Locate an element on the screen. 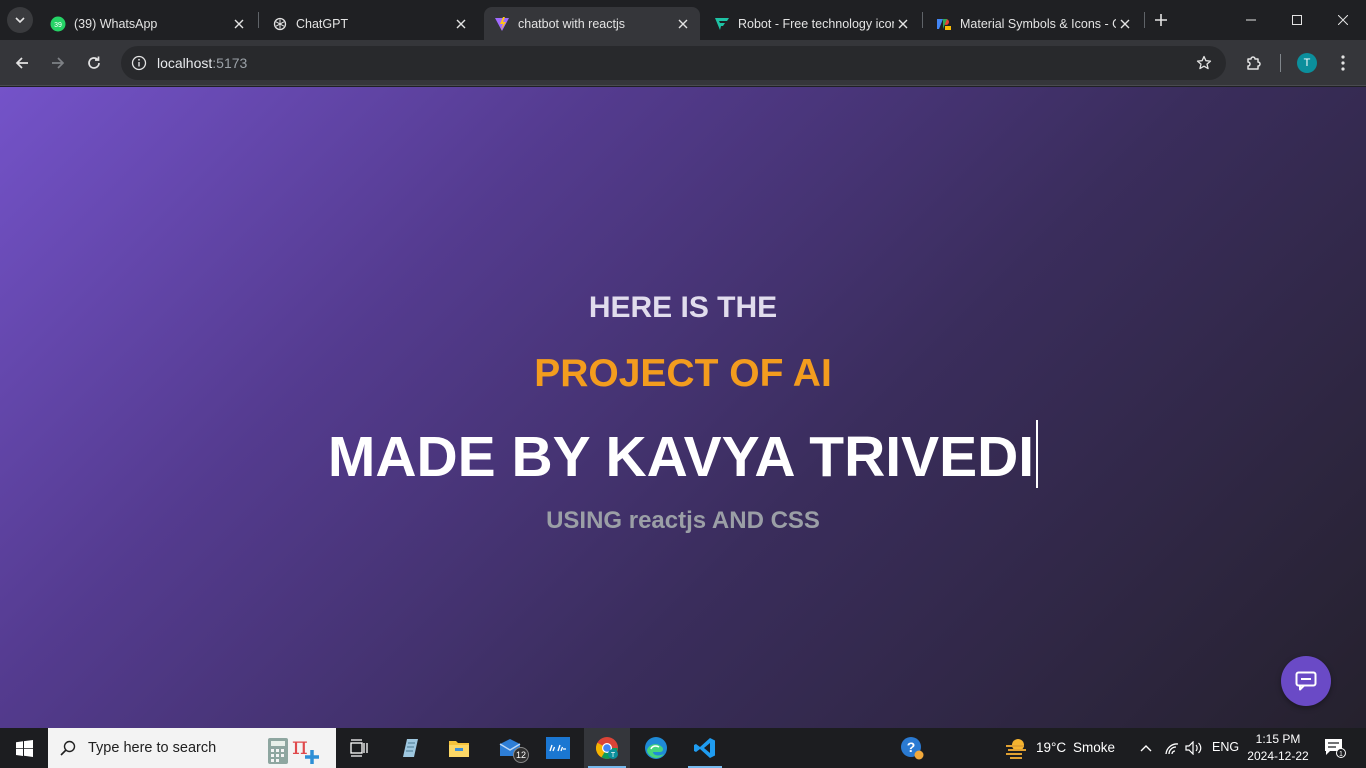 The width and height of the screenshot is (1366, 768). chevron-down-icon is located at coordinates (20, 20).